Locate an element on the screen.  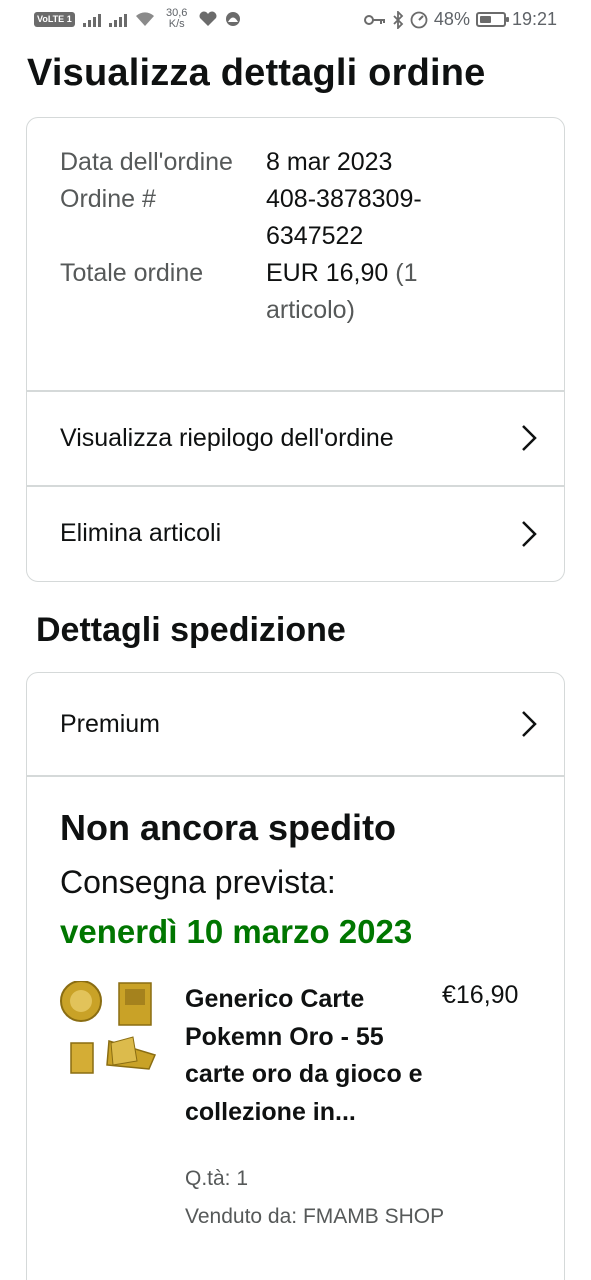
order-number-row: Ordine # 408-3878309-6347522 is located at coordinates (300, 218).